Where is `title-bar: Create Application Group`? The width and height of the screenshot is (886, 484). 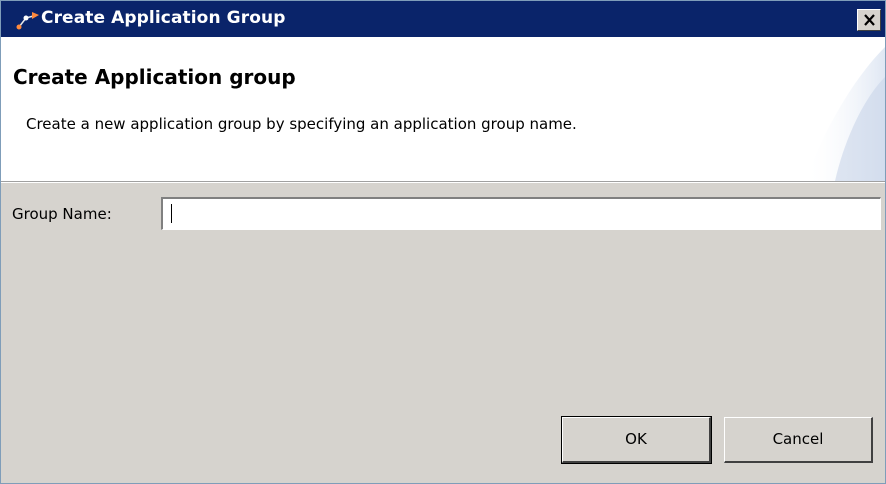 title-bar: Create Application Group is located at coordinates (443, 19).